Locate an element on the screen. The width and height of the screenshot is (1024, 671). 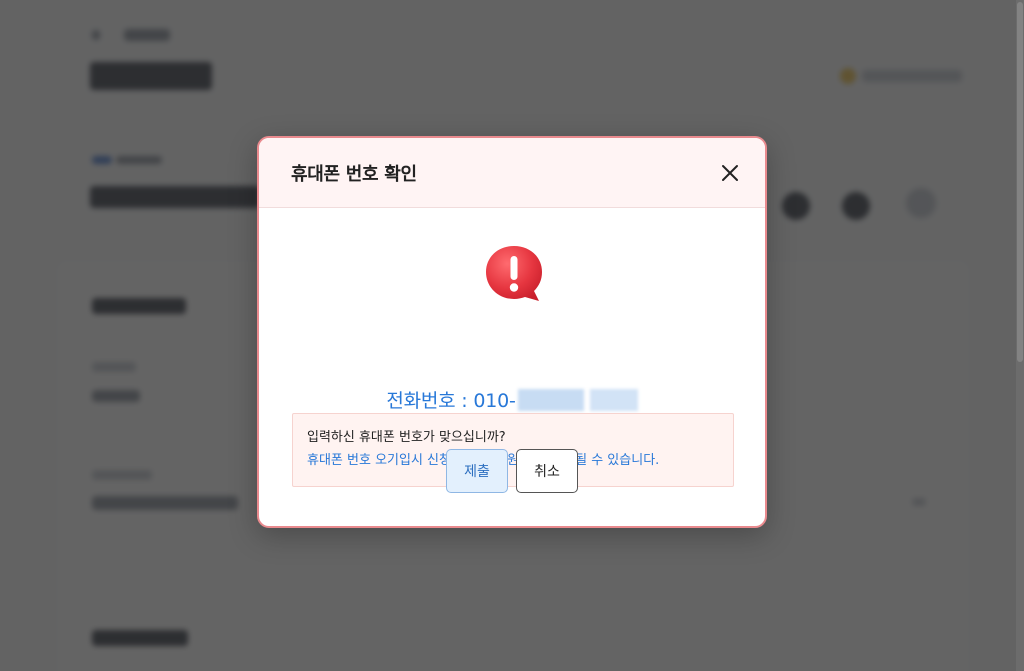
close-button is located at coordinates (730, 173).